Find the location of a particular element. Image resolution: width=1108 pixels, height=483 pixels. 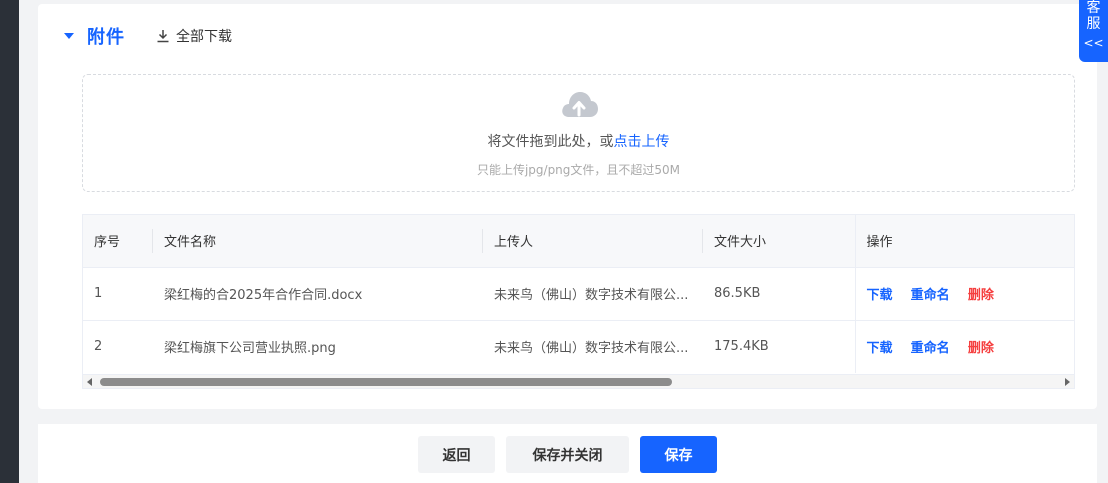

section-header: 附件 is located at coordinates (94, 36).